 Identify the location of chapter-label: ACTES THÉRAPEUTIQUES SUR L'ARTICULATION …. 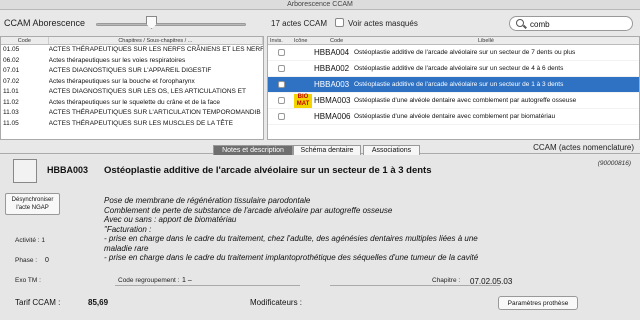
(154, 112).